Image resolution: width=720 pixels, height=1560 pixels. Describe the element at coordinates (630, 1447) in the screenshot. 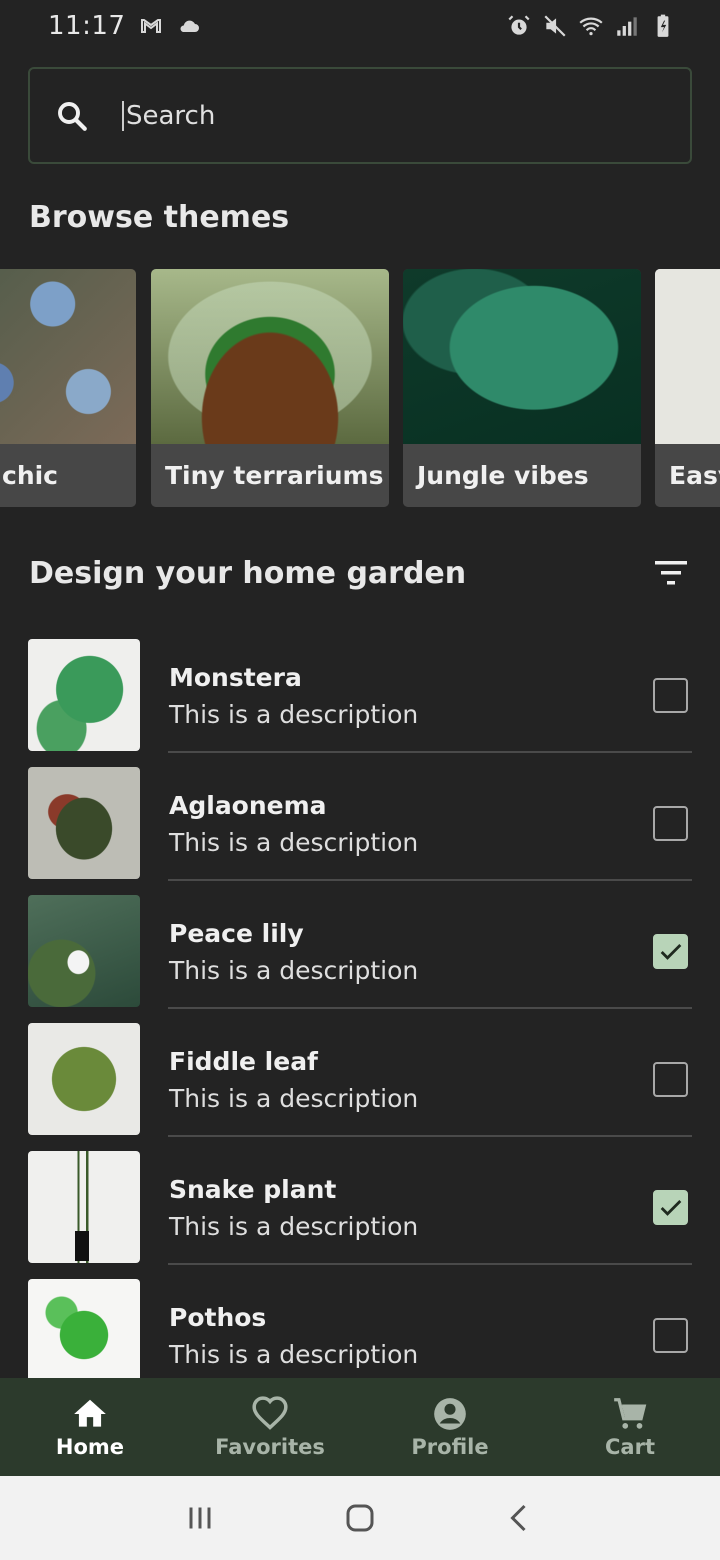

I see `nav-label: Cart` at that location.